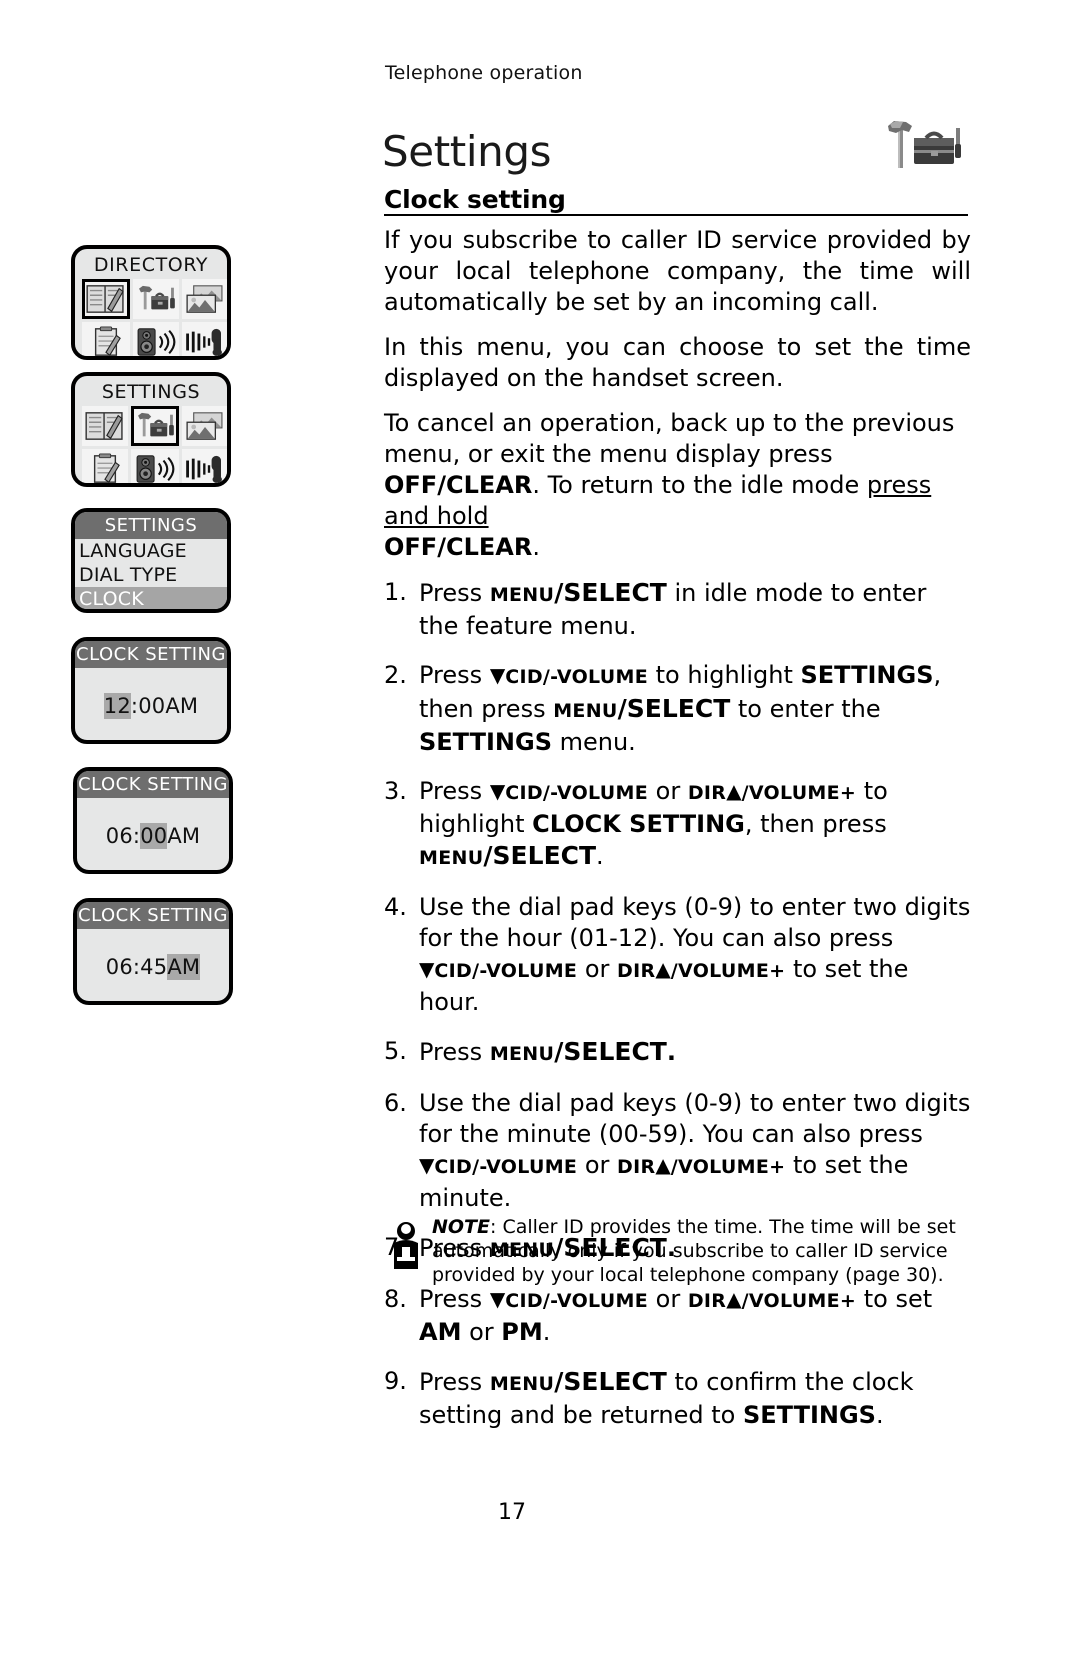  Describe the element at coordinates (164, 706) in the screenshot. I see `clock-rest: :00AM` at that location.